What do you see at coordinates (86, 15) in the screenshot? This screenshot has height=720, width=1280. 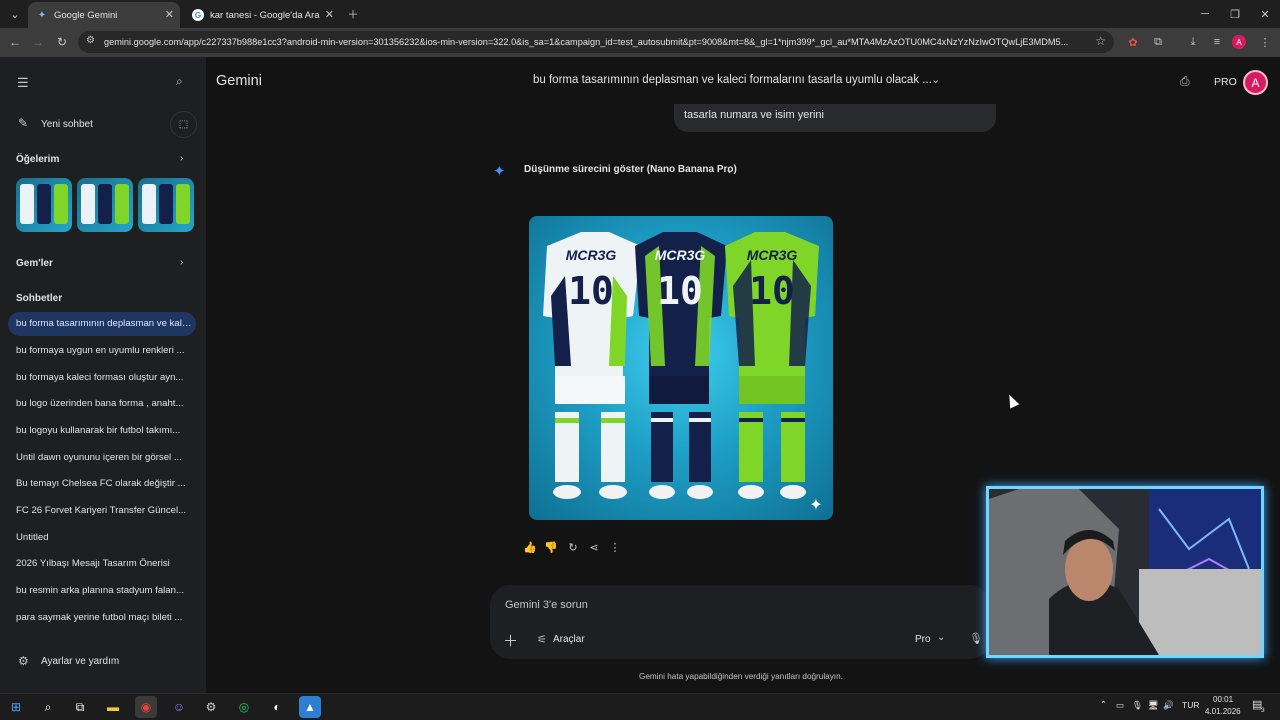 I see `tab-title: Google Gemini` at bounding box center [86, 15].